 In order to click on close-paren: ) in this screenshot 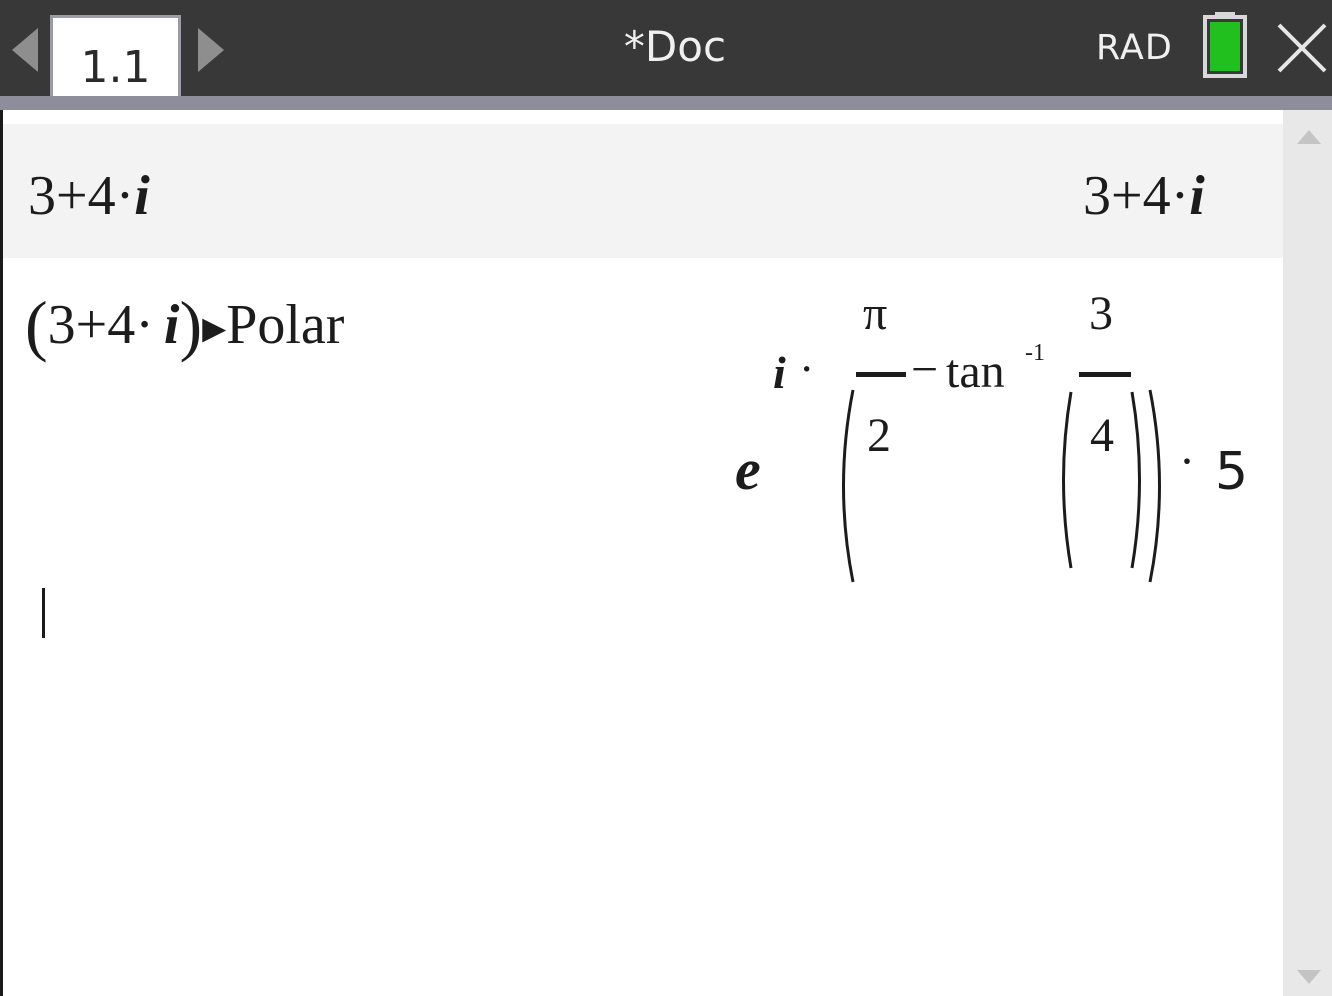, I will do `click(191, 325)`.